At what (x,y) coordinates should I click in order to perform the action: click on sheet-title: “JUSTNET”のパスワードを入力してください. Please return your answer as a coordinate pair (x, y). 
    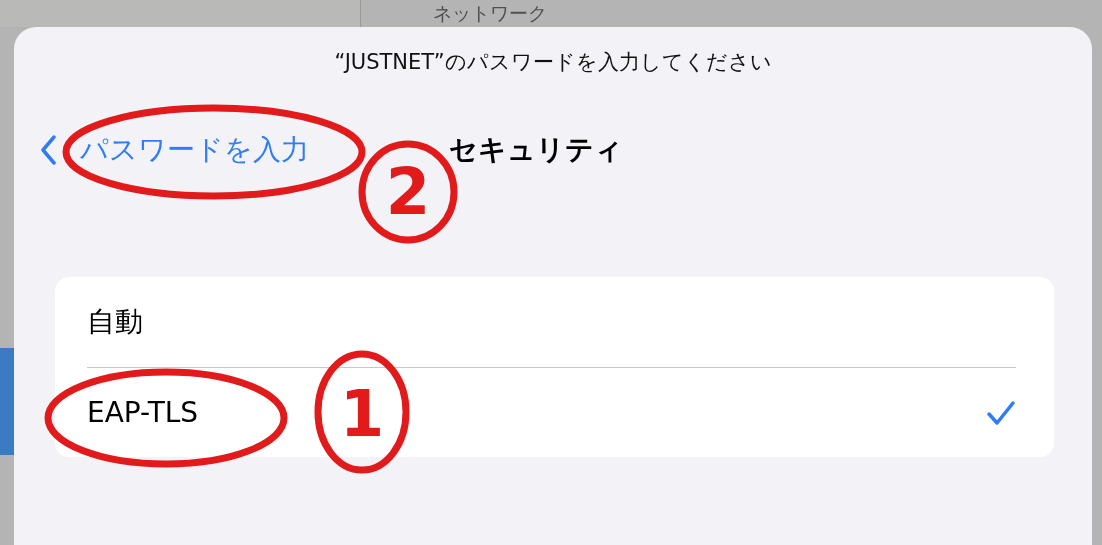
    Looking at the image, I should click on (553, 62).